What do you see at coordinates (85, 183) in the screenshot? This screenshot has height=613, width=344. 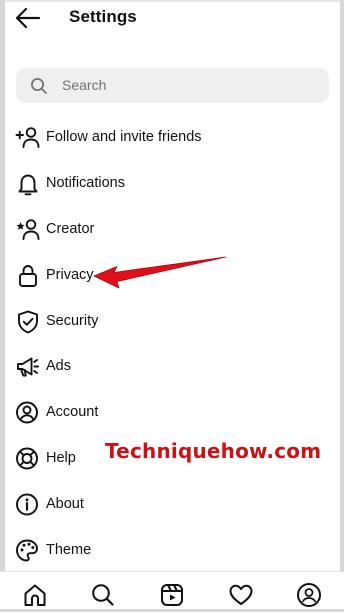 I see `menu-item-label: Notifications` at bounding box center [85, 183].